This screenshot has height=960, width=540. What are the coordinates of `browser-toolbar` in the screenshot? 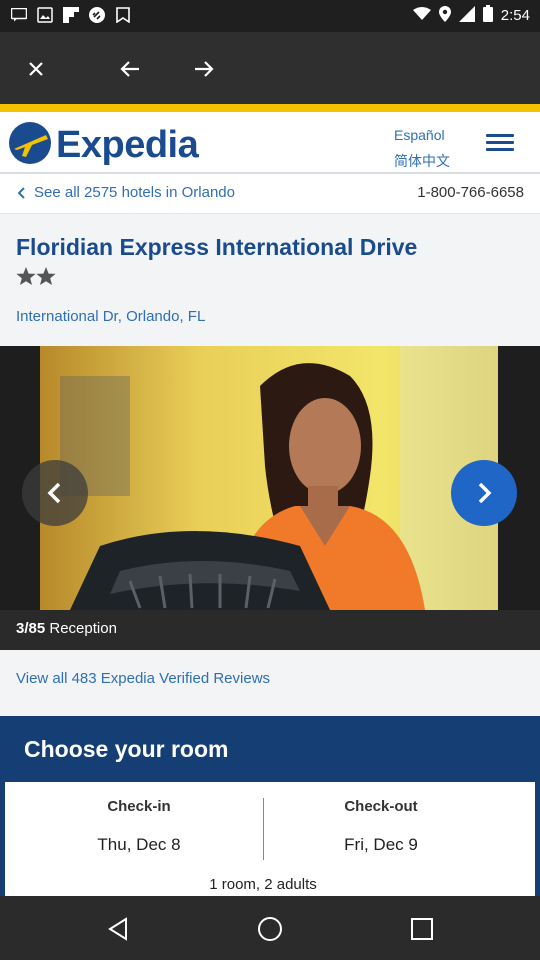 It's located at (270, 68).